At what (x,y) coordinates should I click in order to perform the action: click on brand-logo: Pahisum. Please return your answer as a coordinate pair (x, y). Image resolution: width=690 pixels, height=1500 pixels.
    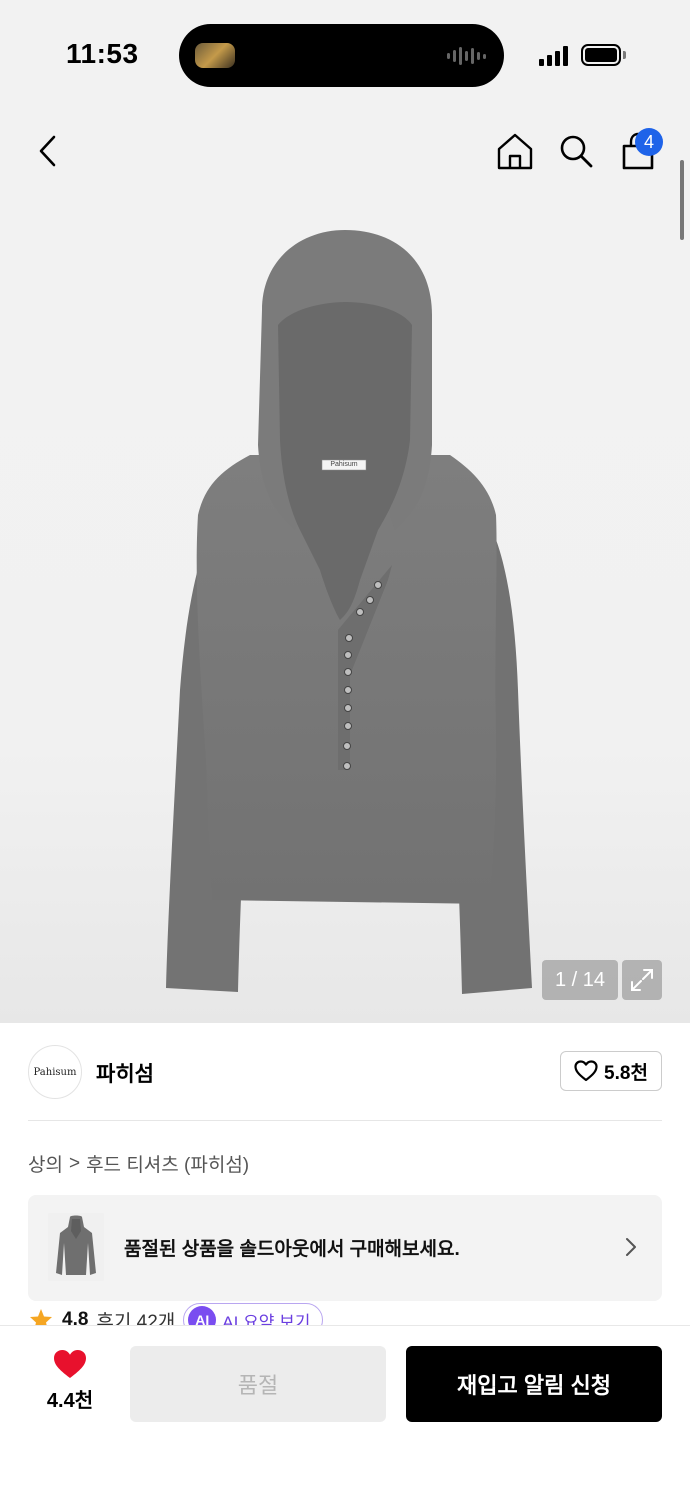
    Looking at the image, I should click on (55, 1072).